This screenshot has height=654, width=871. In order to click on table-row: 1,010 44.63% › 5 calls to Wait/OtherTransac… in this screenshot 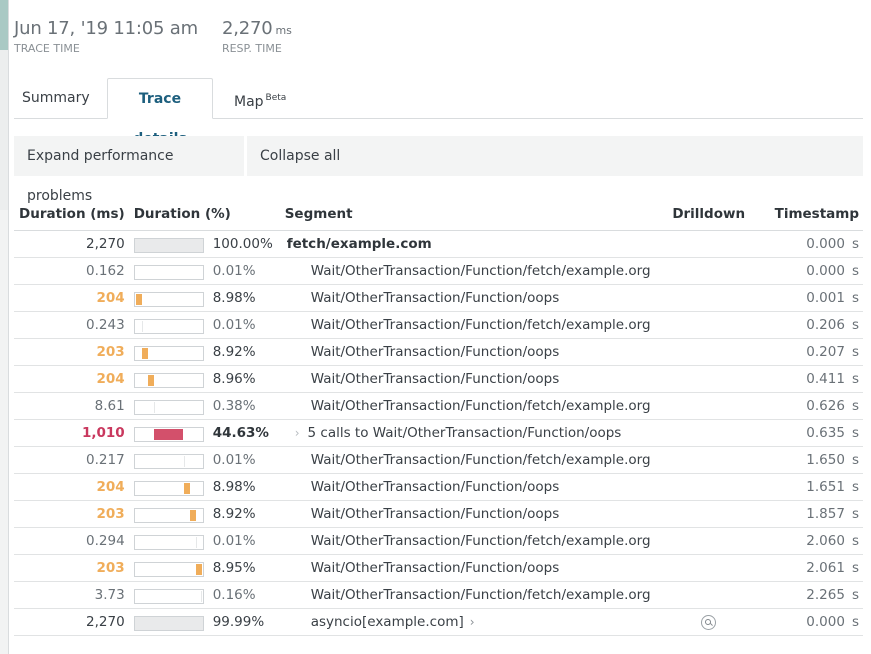, I will do `click(438, 433)`.